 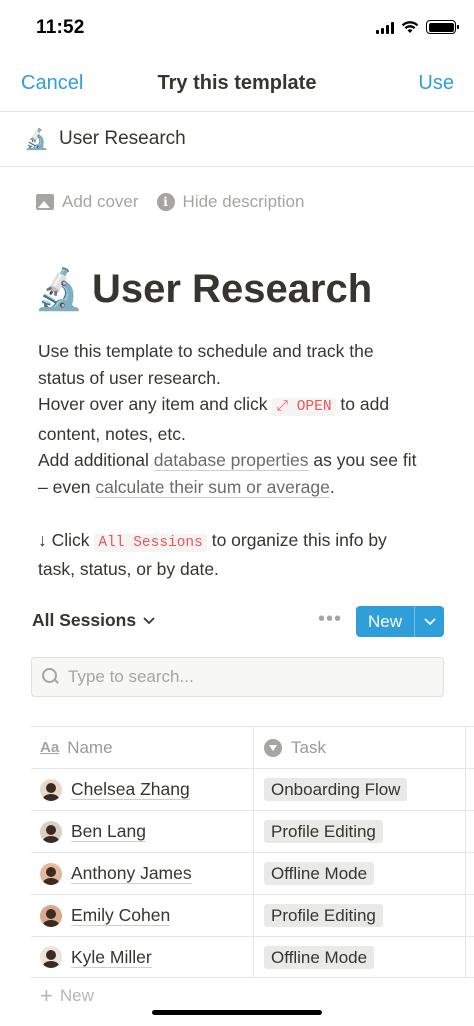 I want to click on search-icon, so click(x=51, y=677).